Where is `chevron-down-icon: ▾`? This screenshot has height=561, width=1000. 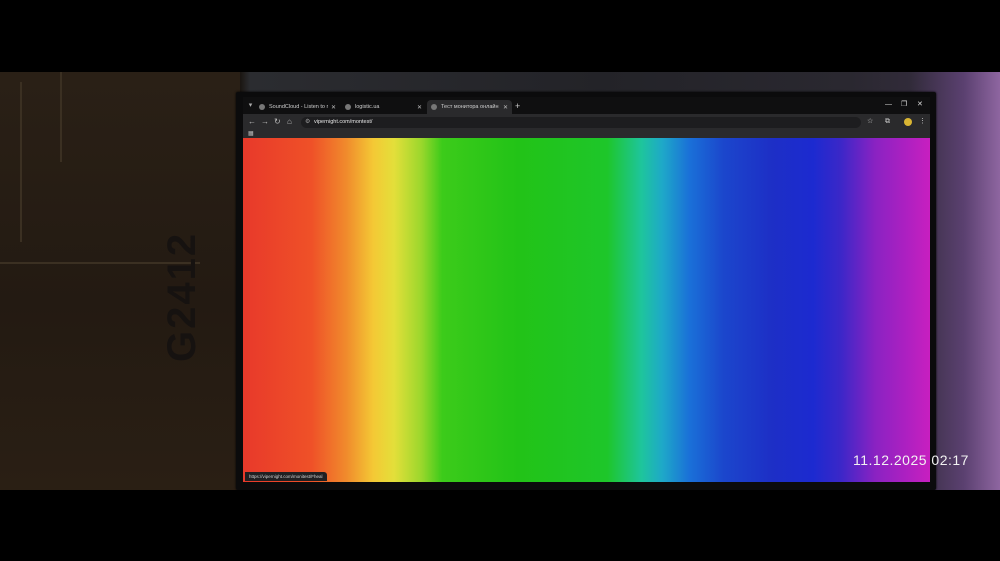 chevron-down-icon: ▾ is located at coordinates (250, 105).